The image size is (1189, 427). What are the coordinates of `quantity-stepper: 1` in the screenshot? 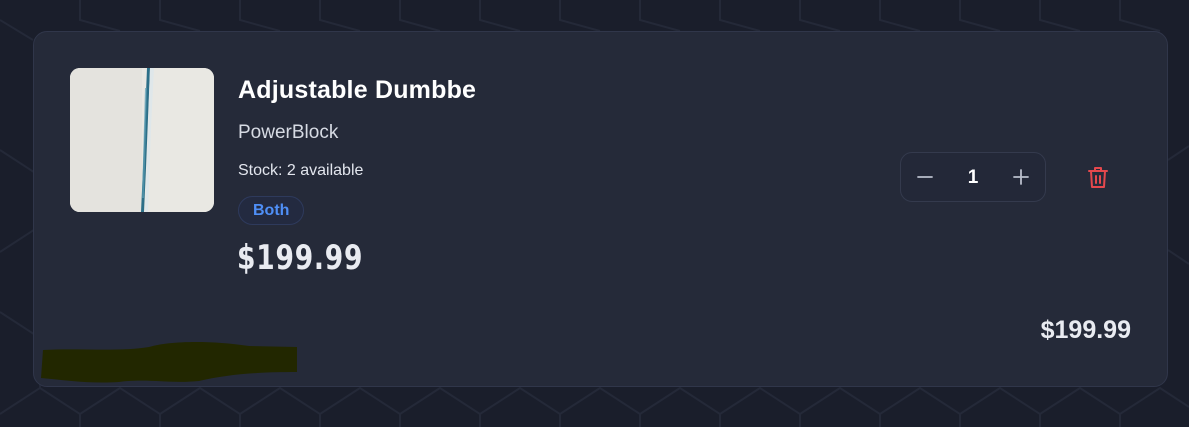 It's located at (973, 177).